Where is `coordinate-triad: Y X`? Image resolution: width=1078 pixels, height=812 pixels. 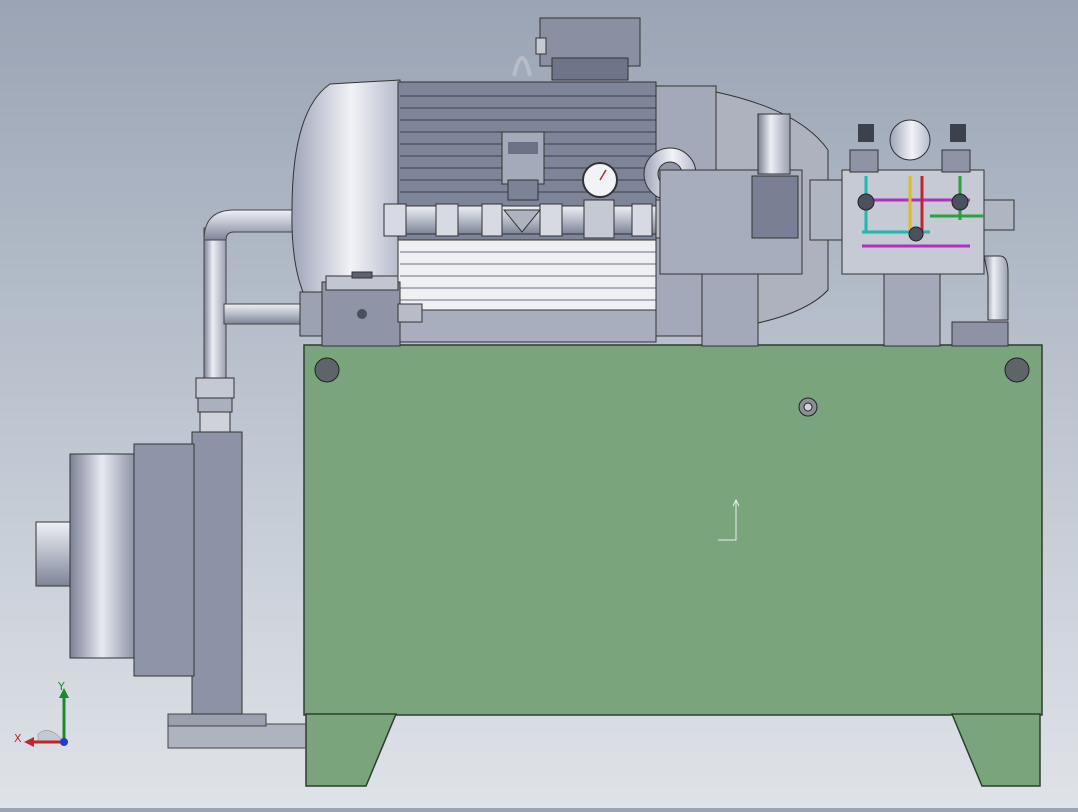
coordinate-triad: Y X is located at coordinates (45, 717).